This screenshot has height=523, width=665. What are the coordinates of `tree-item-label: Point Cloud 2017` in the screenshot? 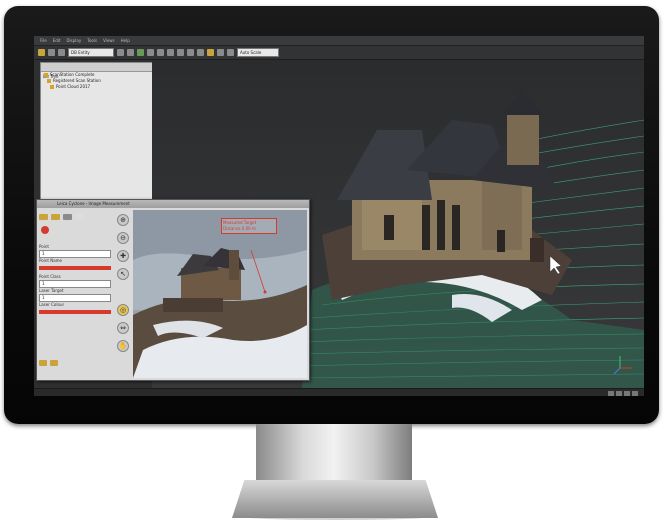 It's located at (73, 86).